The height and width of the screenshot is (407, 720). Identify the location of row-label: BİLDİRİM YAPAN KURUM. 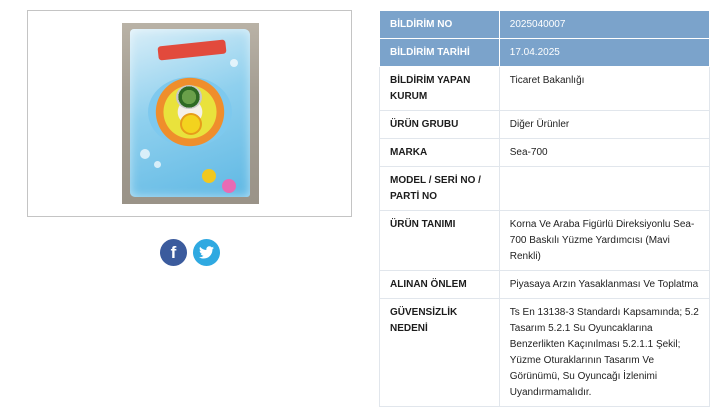
(439, 88).